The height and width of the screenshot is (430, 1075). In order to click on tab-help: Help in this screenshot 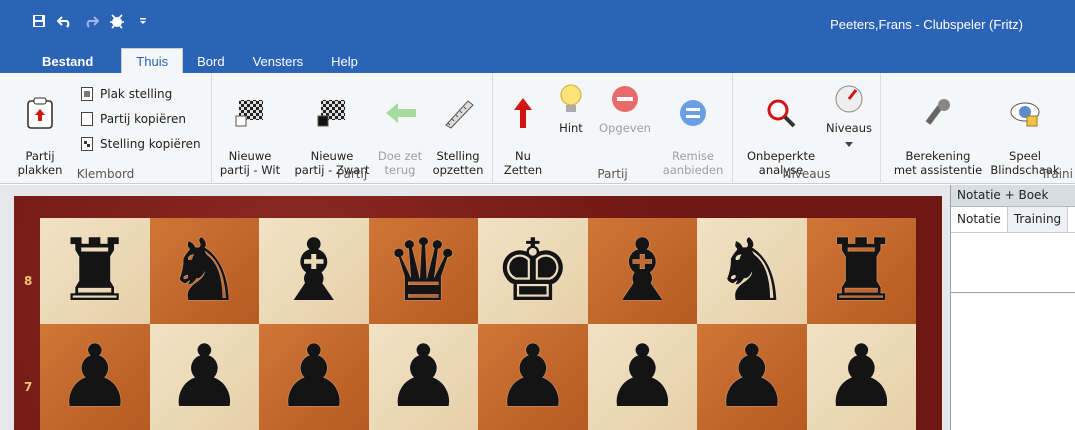, I will do `click(344, 61)`.